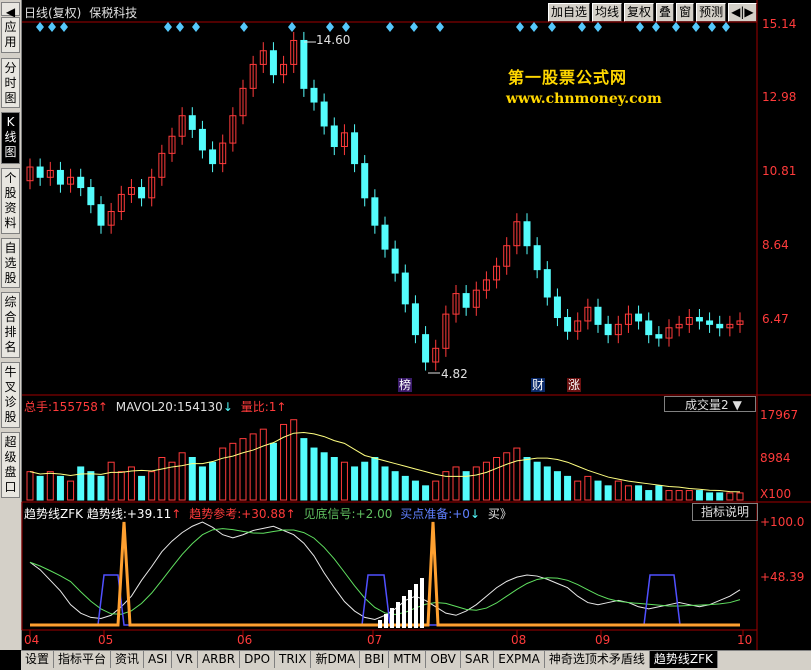  What do you see at coordinates (375, 659) in the screenshot?
I see `tab-9: BBI` at bounding box center [375, 659].